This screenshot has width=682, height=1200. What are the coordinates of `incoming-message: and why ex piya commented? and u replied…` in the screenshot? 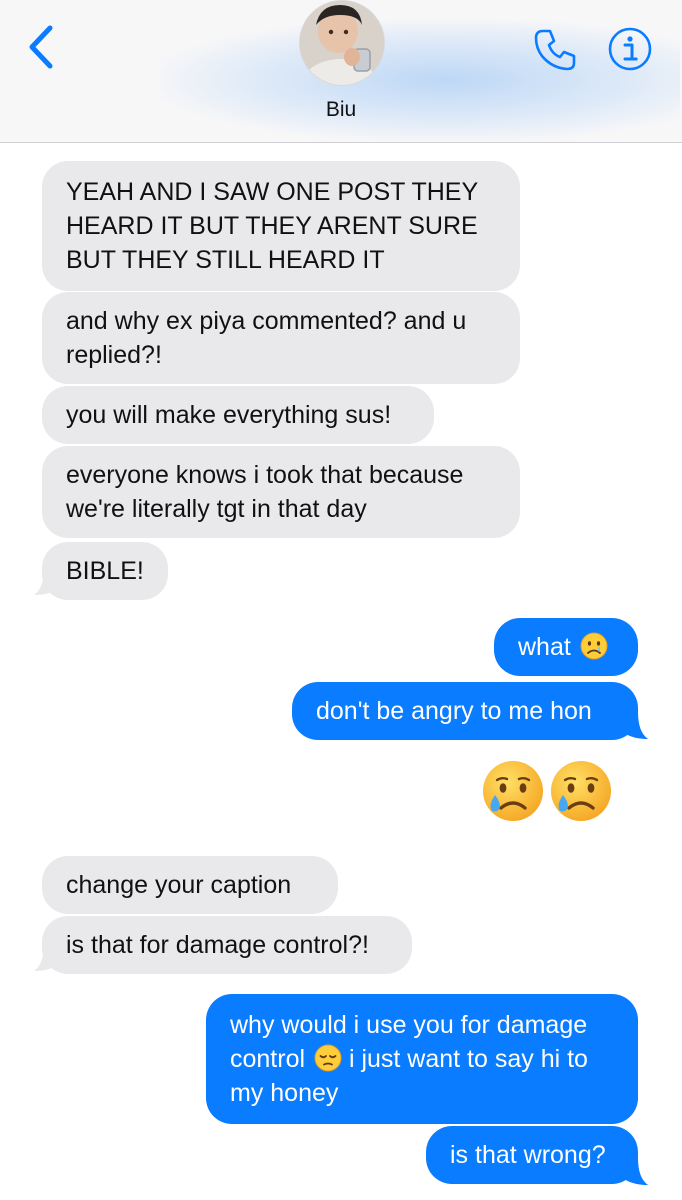 It's located at (281, 338).